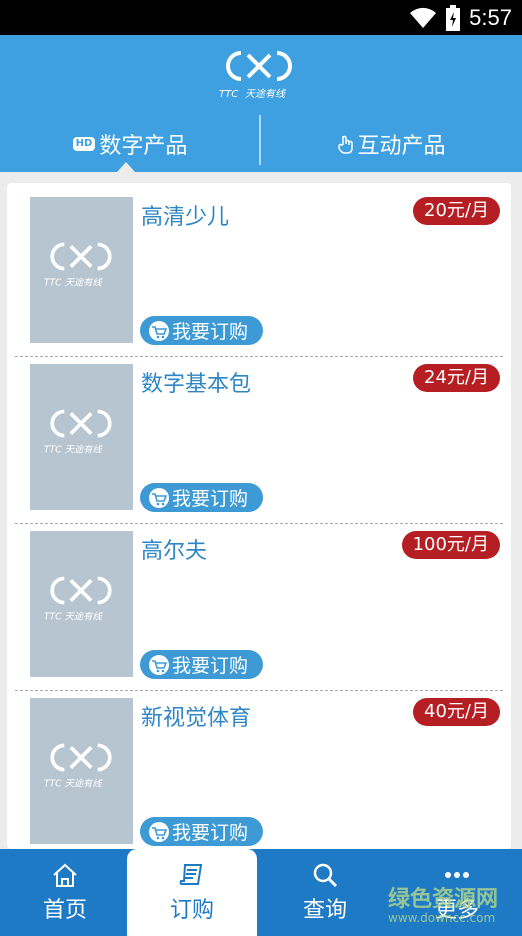 The height and width of the screenshot is (936, 522). Describe the element at coordinates (196, 384) in the screenshot. I see `product-name: 数字基本包` at that location.